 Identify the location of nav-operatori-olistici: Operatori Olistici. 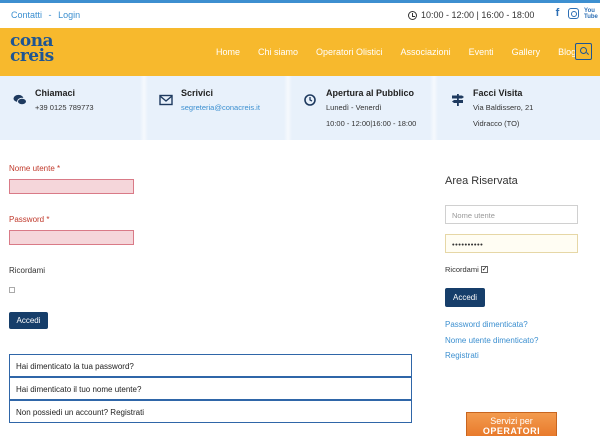
(349, 52).